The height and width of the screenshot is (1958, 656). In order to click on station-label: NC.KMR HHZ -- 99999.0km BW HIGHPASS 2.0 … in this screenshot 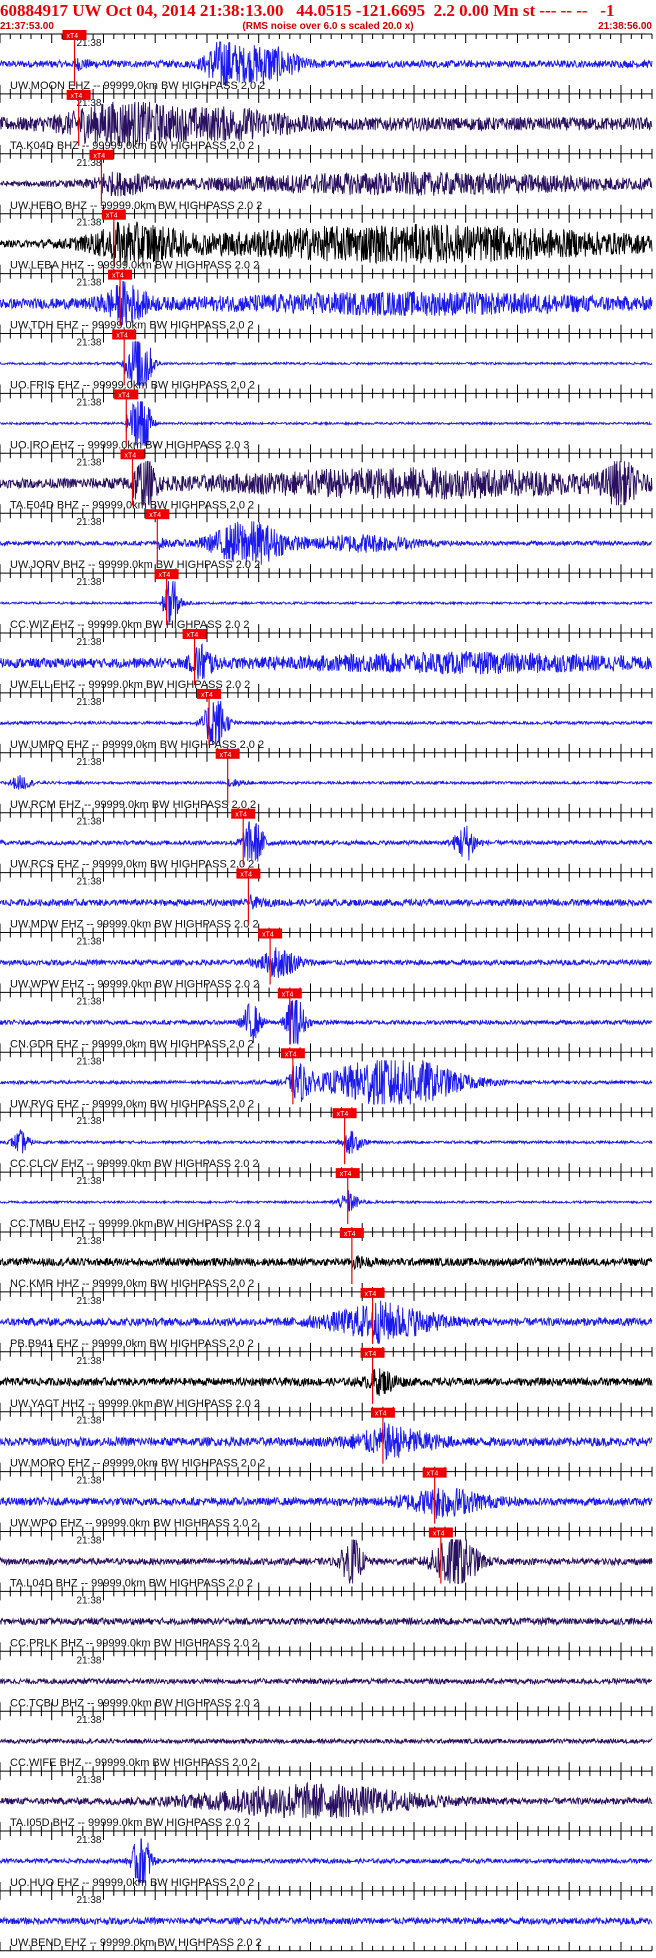, I will do `click(132, 1284)`.